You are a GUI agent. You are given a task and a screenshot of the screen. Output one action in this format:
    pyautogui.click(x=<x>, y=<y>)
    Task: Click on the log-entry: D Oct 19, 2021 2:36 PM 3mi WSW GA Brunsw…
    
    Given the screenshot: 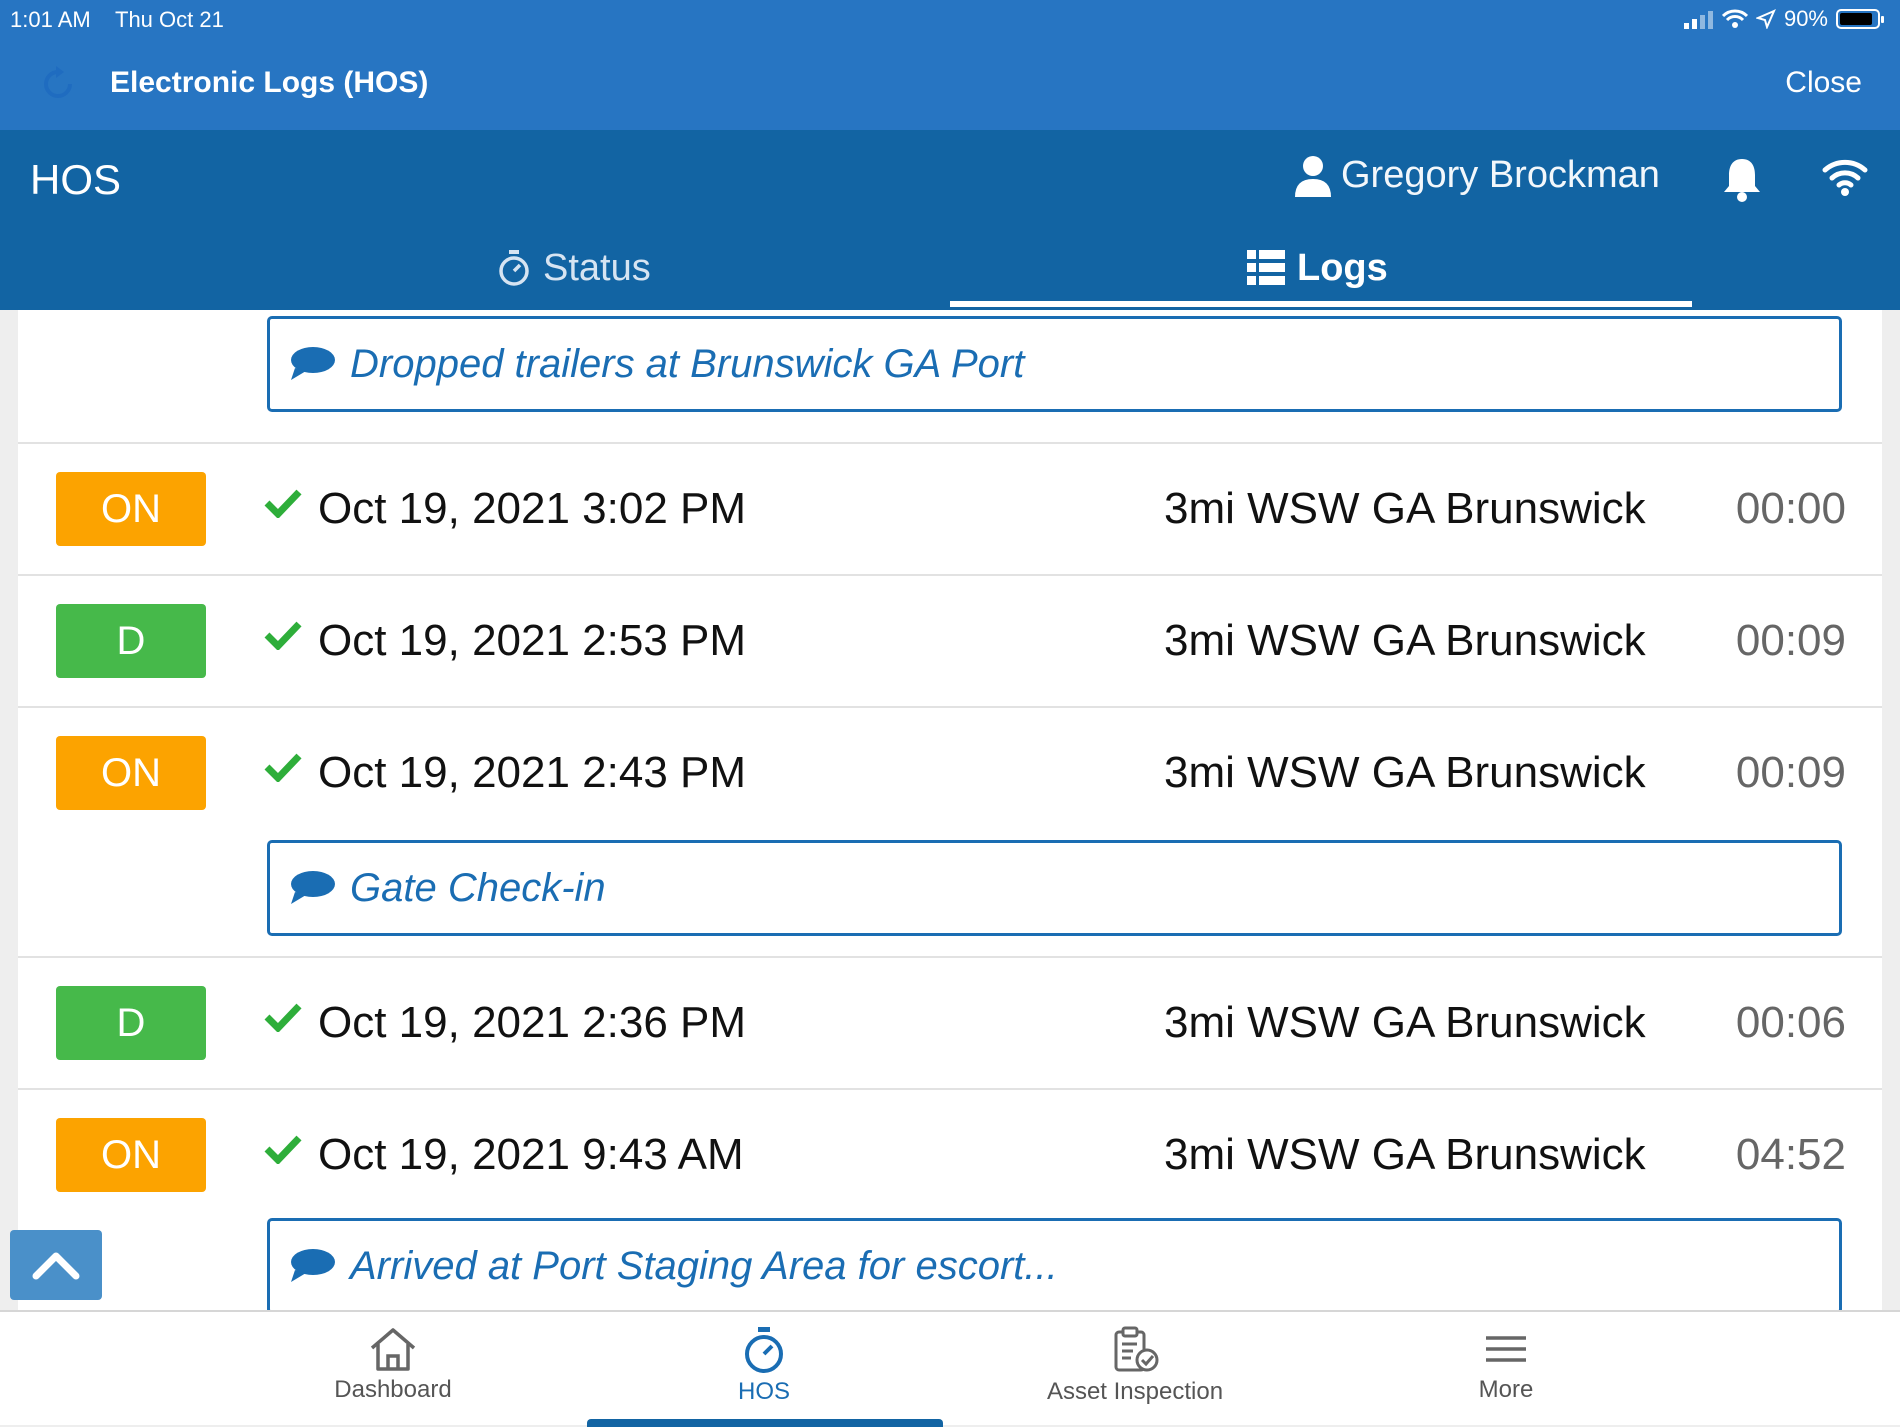 What is the action you would take?
    pyautogui.click(x=950, y=1024)
    